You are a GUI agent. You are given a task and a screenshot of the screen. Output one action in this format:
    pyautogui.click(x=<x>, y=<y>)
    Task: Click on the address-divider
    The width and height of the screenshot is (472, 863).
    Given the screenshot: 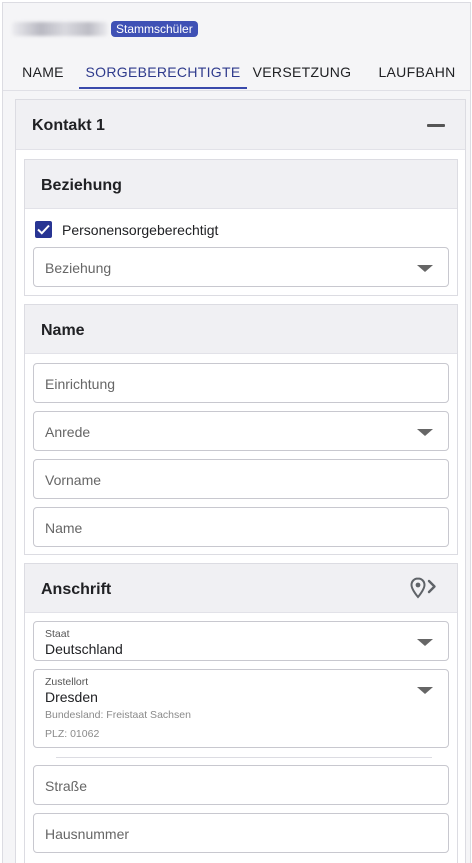 What is the action you would take?
    pyautogui.click(x=244, y=757)
    